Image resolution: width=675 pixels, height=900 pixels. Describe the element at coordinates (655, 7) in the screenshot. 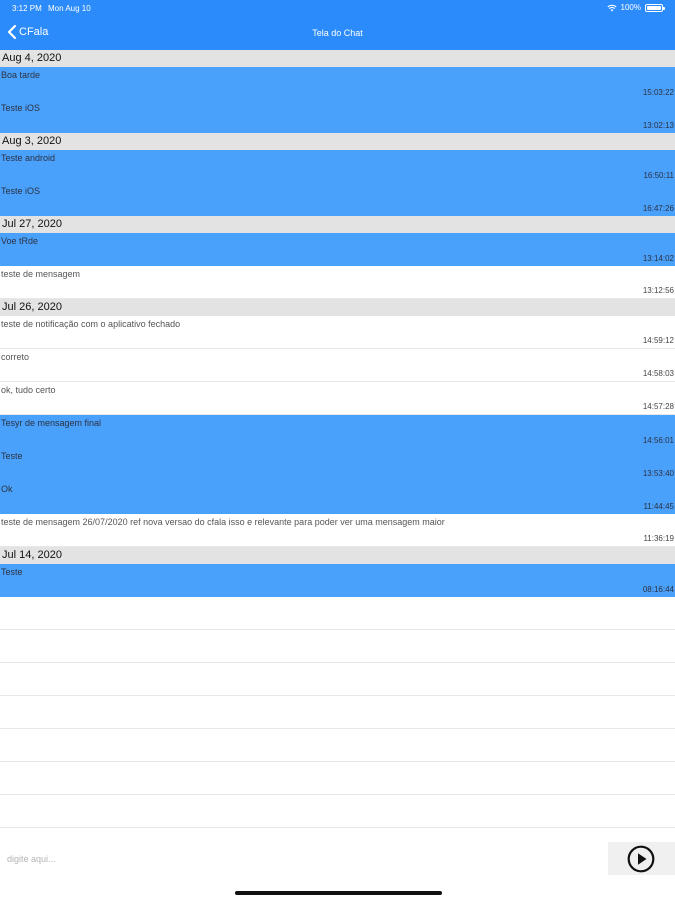

I see `battery-icon` at that location.